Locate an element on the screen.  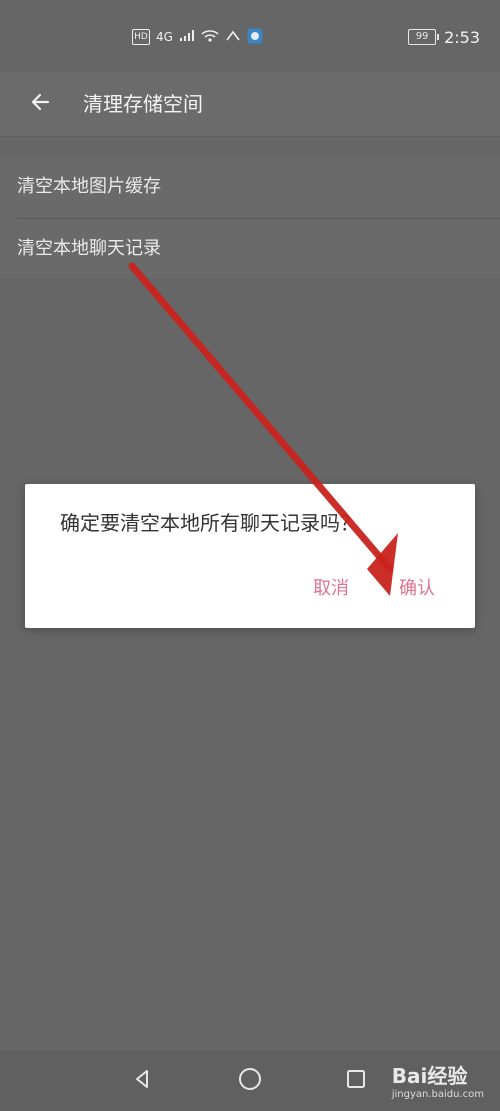
signal-icon is located at coordinates (187, 37).